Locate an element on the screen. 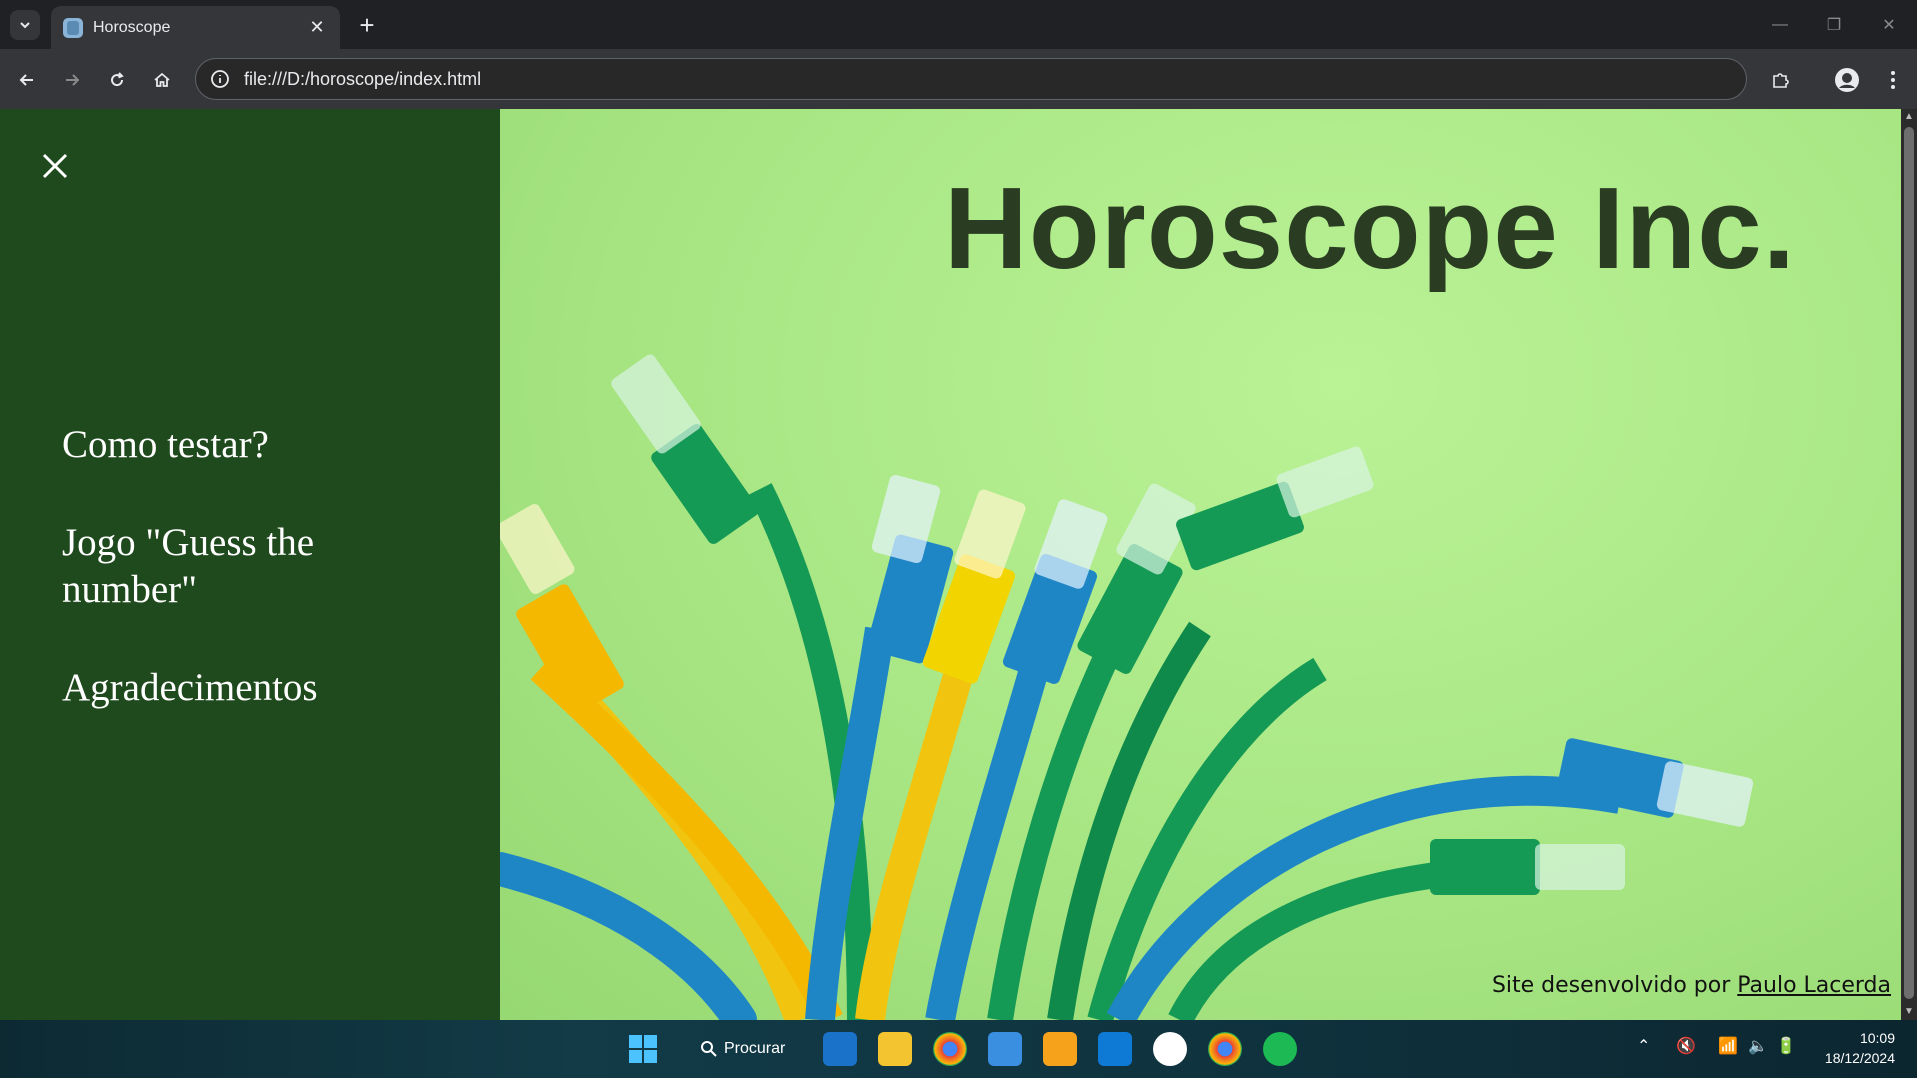  developer-credit: Site desenvolvido por Paulo Lacerda is located at coordinates (1691, 985).